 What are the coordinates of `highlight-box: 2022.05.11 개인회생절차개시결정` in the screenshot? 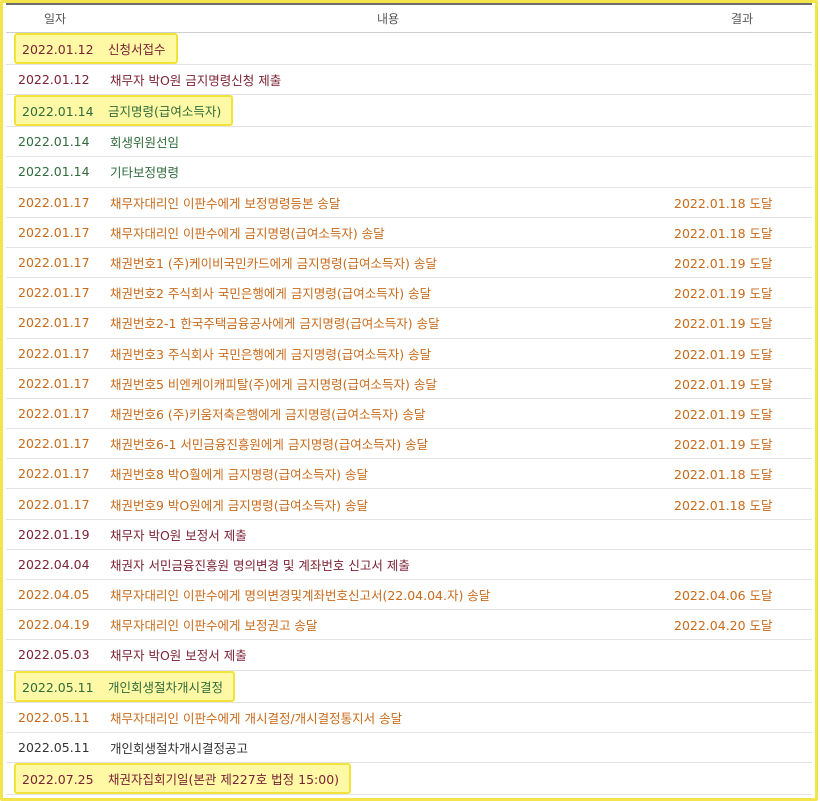 It's located at (125, 686).